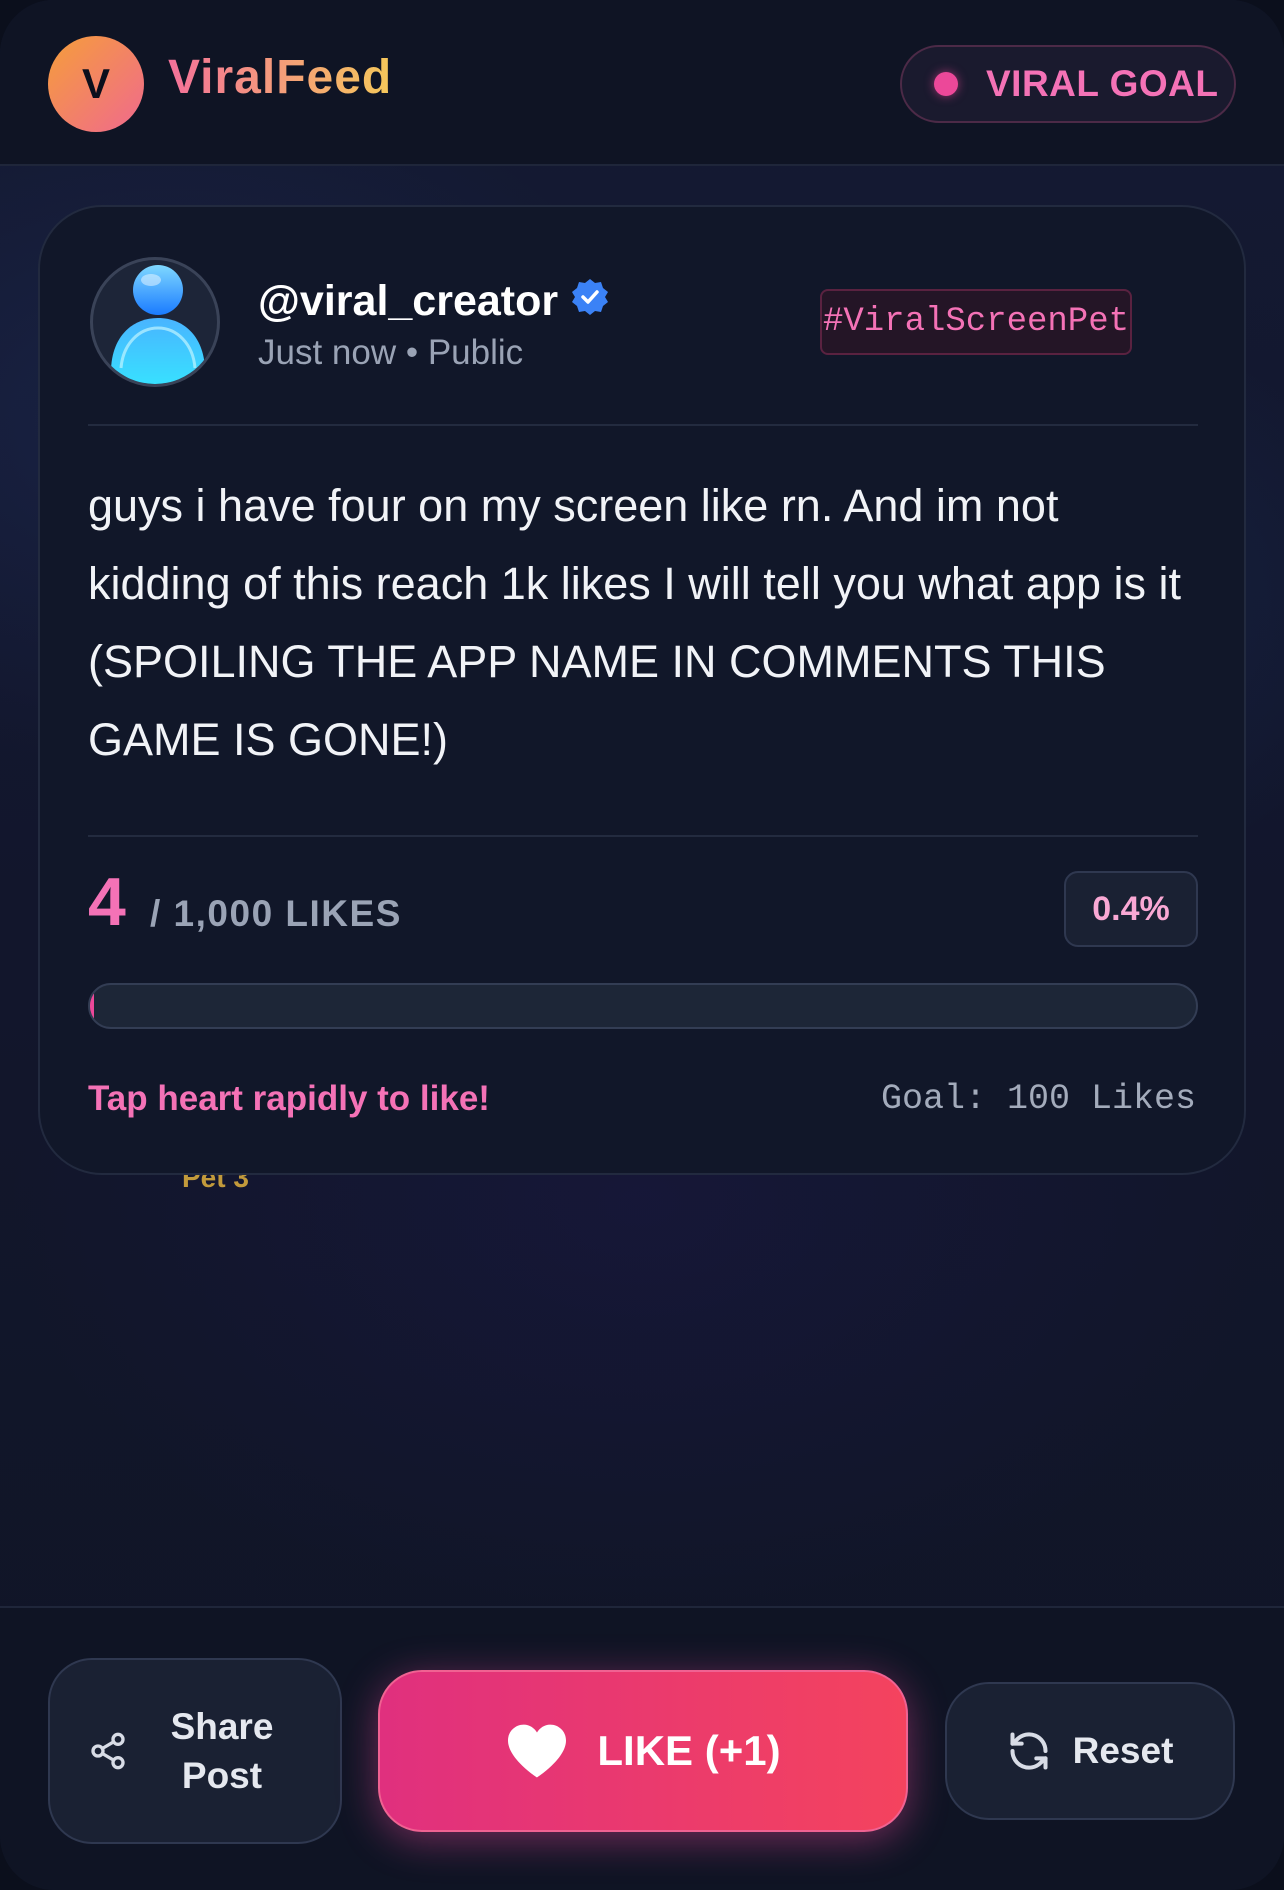 This screenshot has width=1284, height=1890. What do you see at coordinates (537, 1751) in the screenshot?
I see `heart-icon` at bounding box center [537, 1751].